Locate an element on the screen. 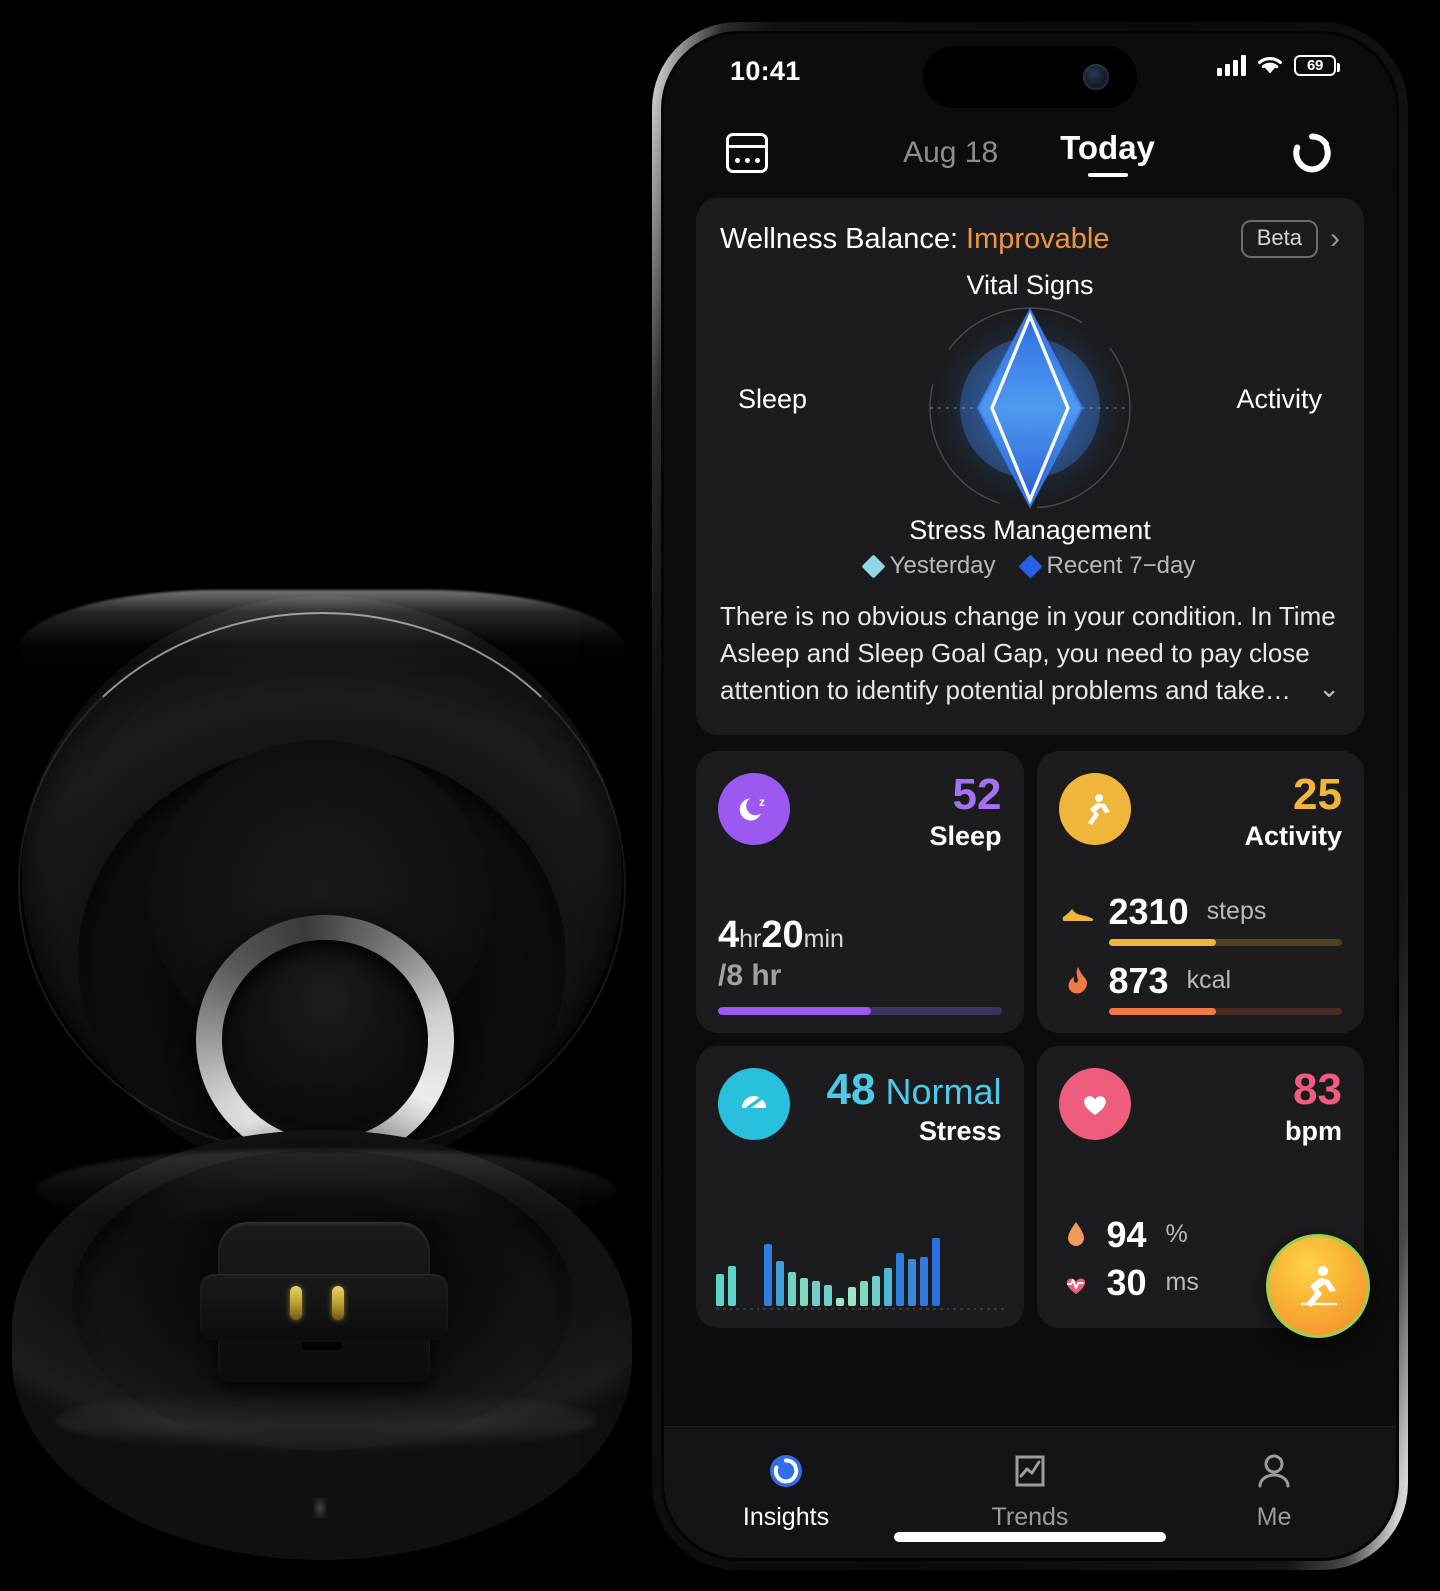 Image resolution: width=1440 pixels, height=1591 pixels. sleep-minutes-unit: min is located at coordinates (823, 938).